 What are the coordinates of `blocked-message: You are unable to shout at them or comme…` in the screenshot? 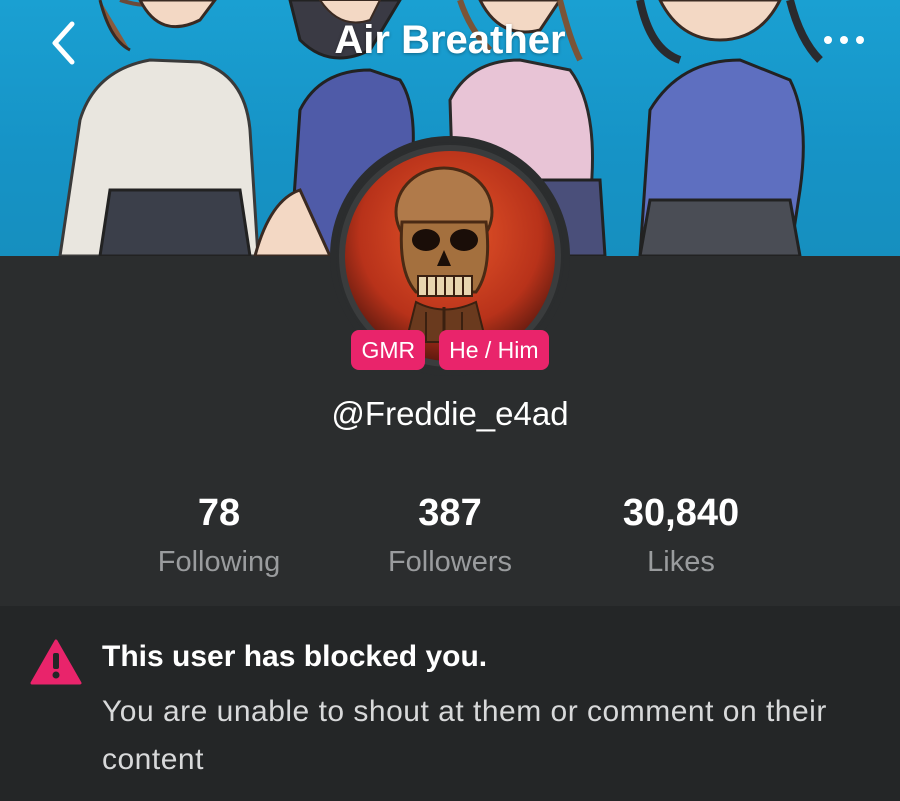 It's located at (464, 735).